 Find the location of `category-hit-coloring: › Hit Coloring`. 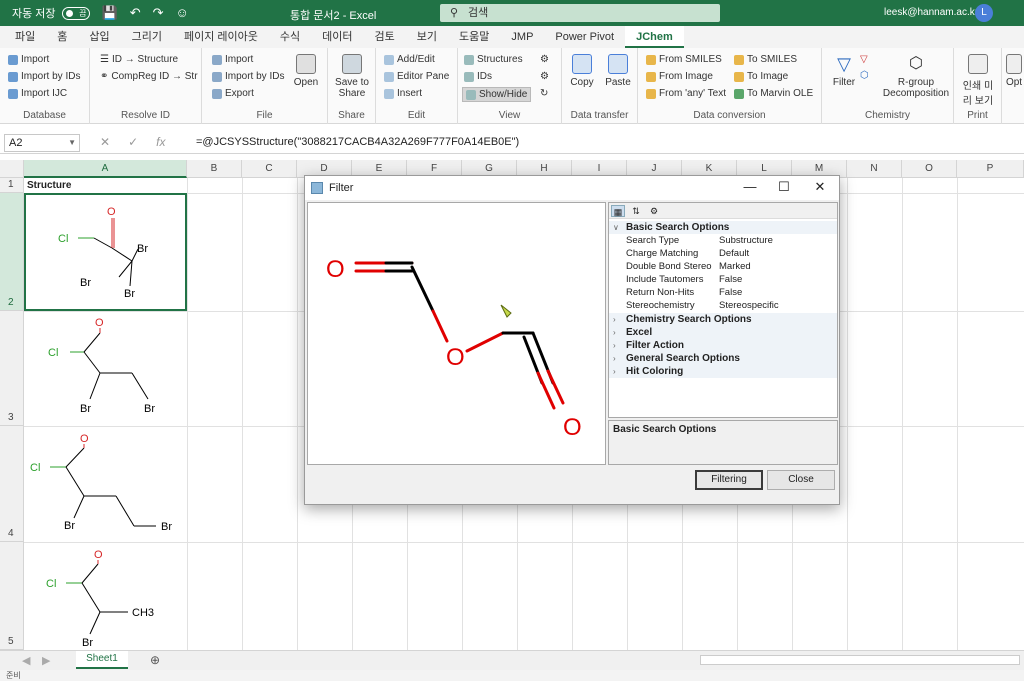

category-hit-coloring: › Hit Coloring is located at coordinates (723, 371).